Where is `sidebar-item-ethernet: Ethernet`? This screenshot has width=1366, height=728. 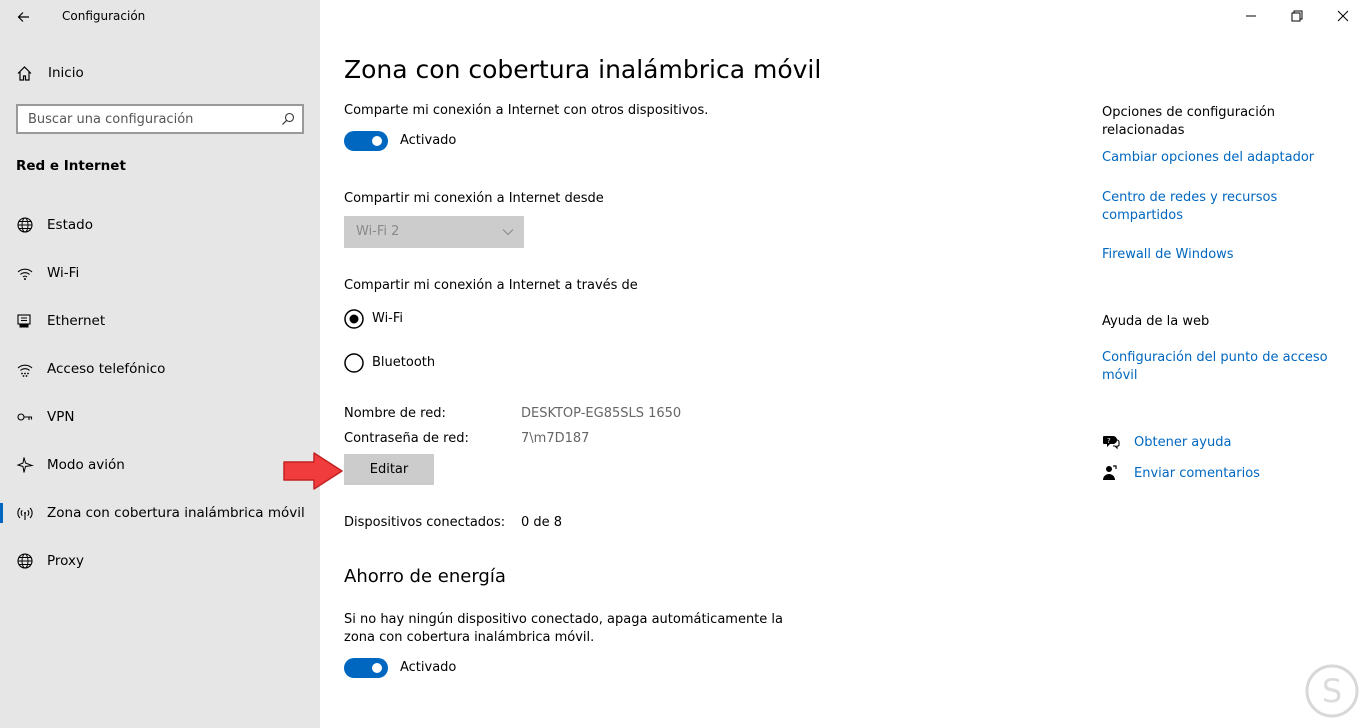 sidebar-item-ethernet: Ethernet is located at coordinates (160, 321).